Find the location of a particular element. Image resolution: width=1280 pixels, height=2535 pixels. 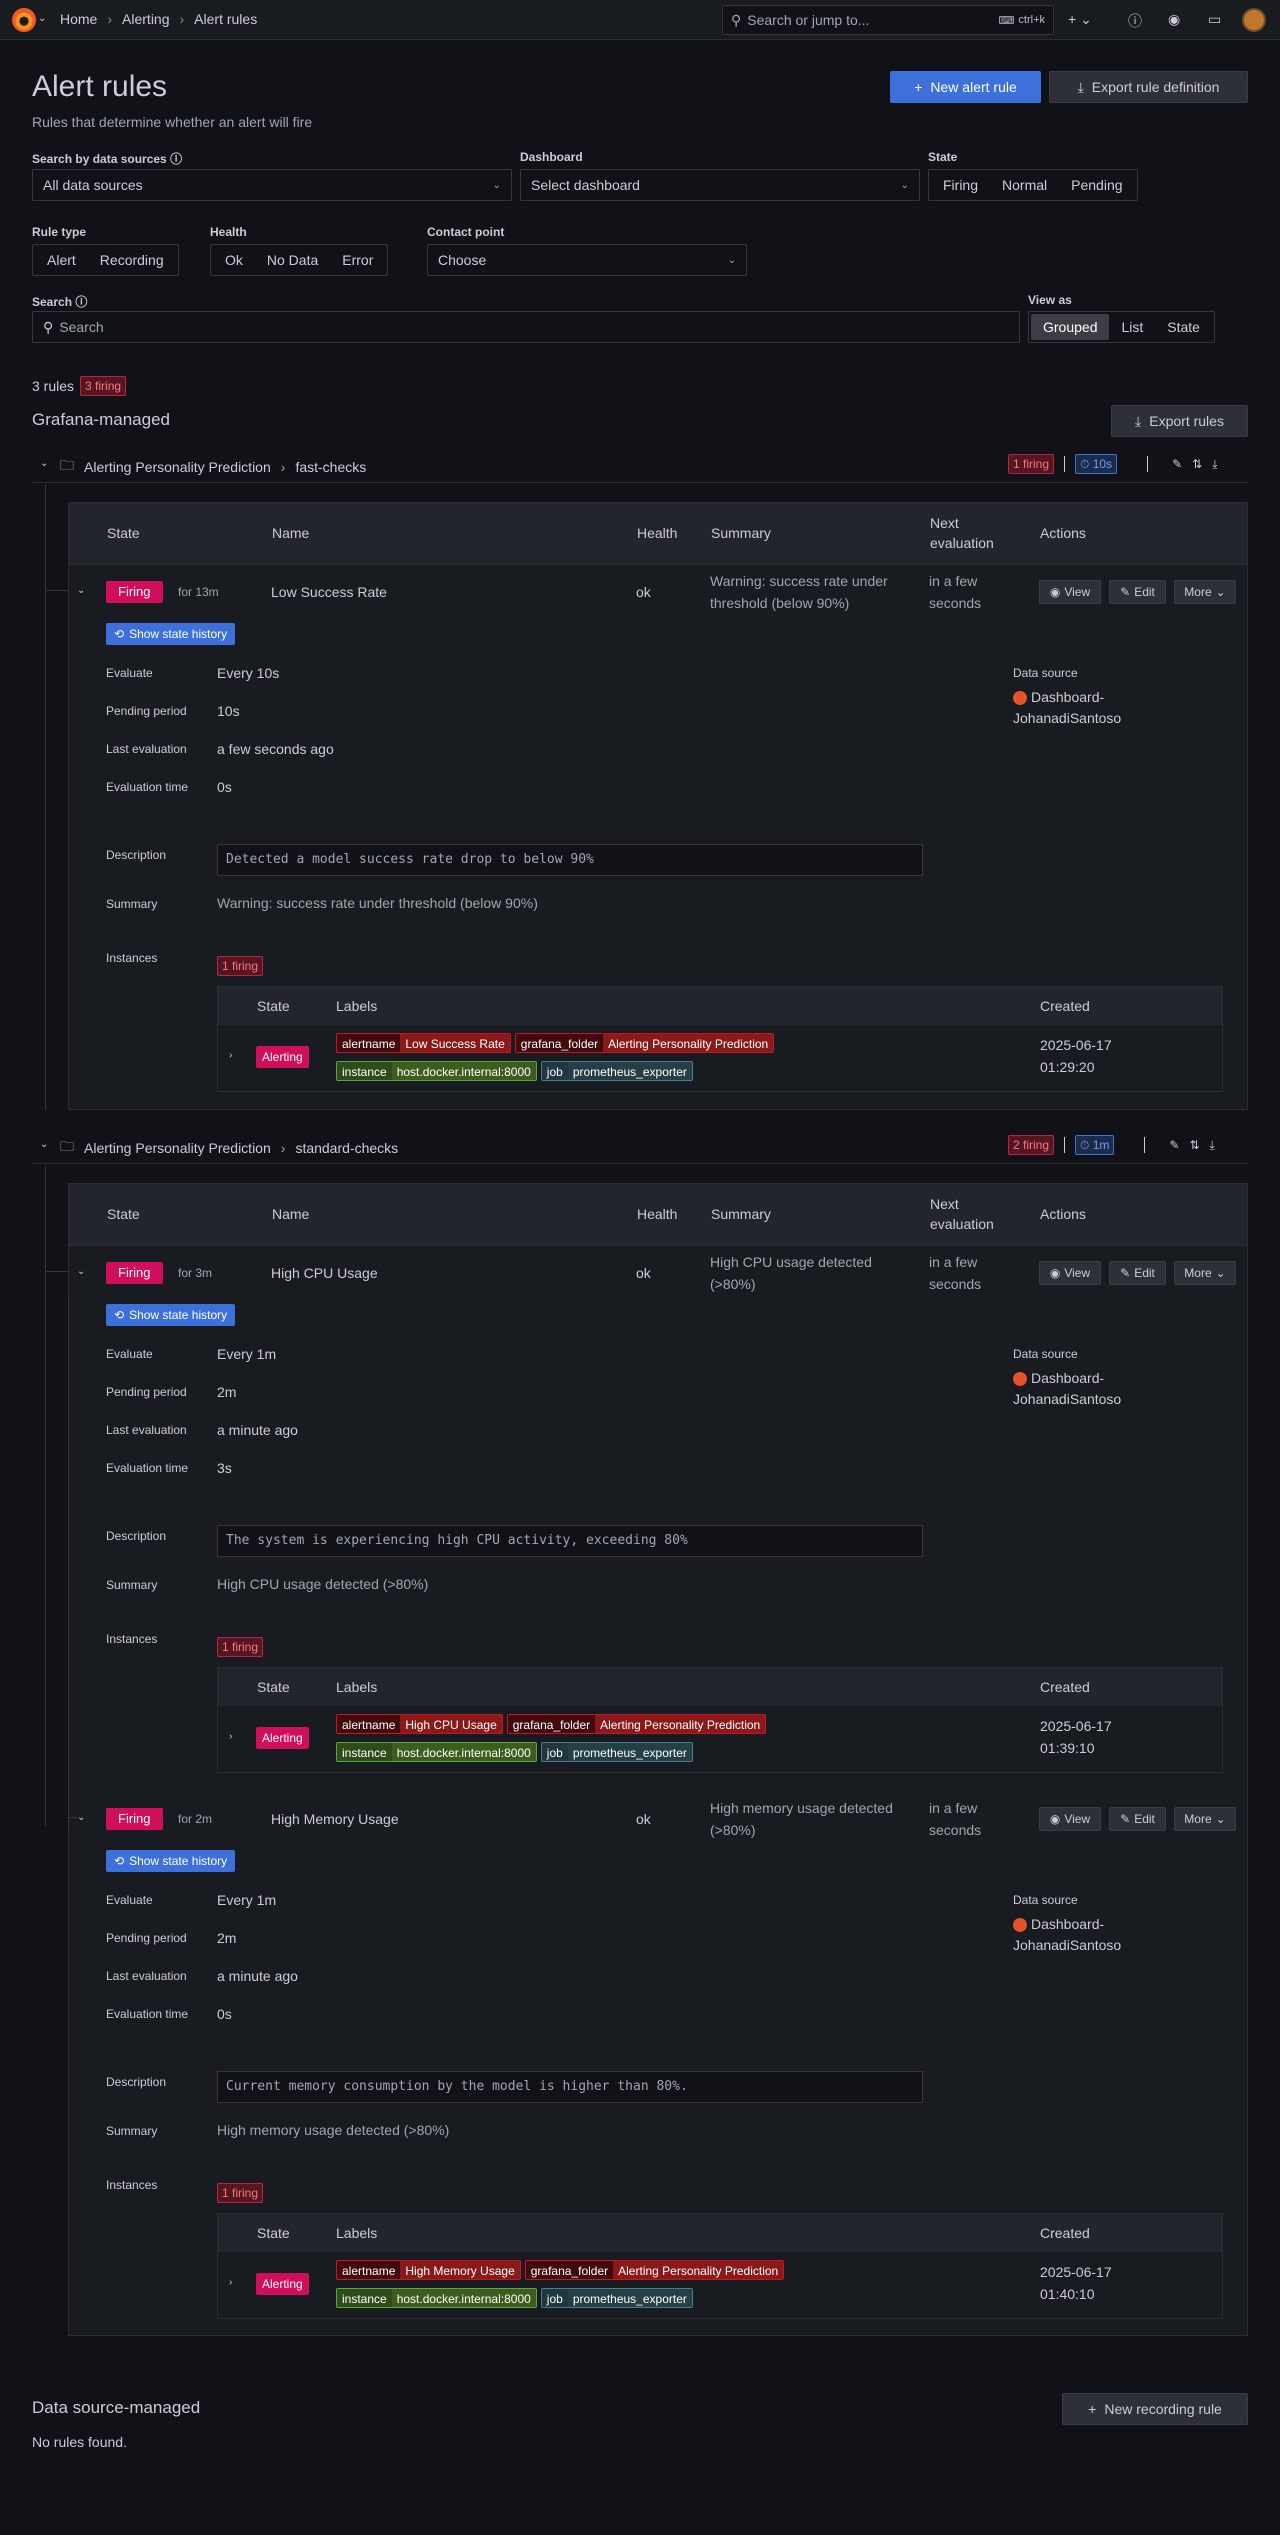

state-option-normal: Normal is located at coordinates (1024, 185).